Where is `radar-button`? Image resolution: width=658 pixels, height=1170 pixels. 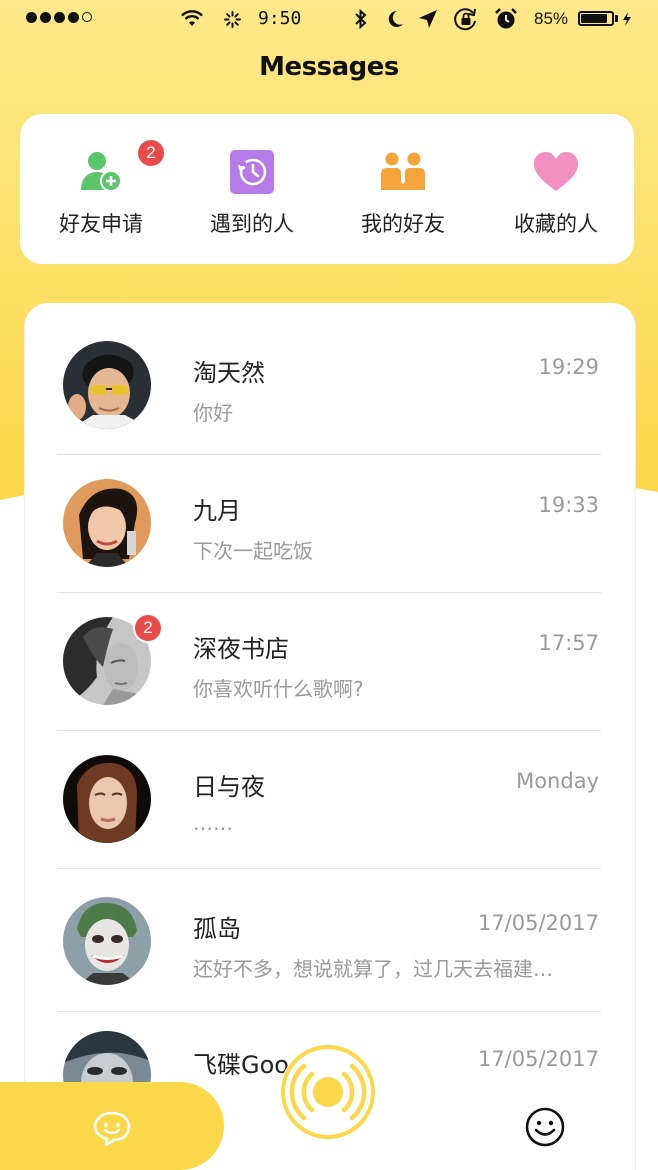
radar-button is located at coordinates (328, 1092).